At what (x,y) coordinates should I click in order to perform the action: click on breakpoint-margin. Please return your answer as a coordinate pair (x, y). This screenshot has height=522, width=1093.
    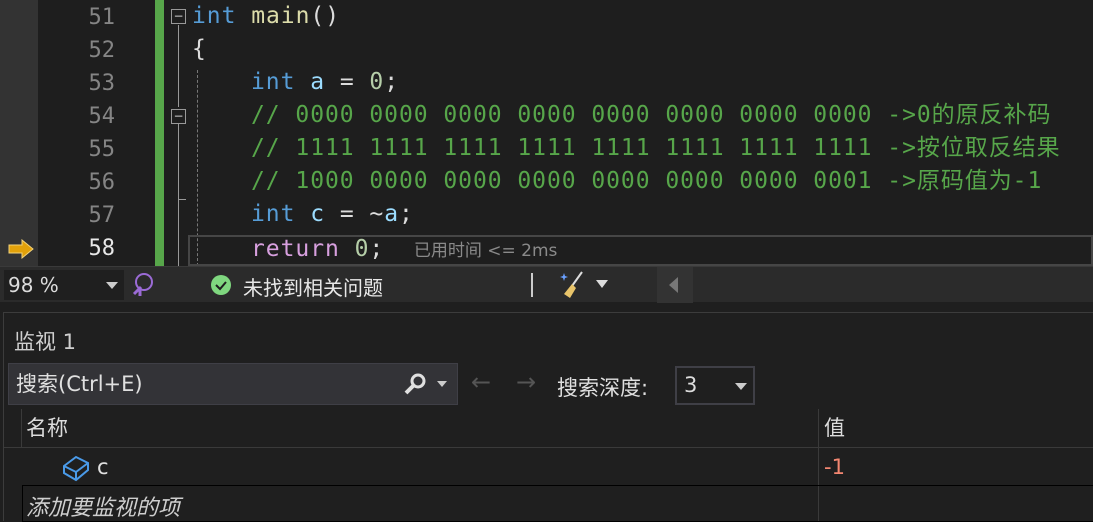
    Looking at the image, I should click on (19, 133).